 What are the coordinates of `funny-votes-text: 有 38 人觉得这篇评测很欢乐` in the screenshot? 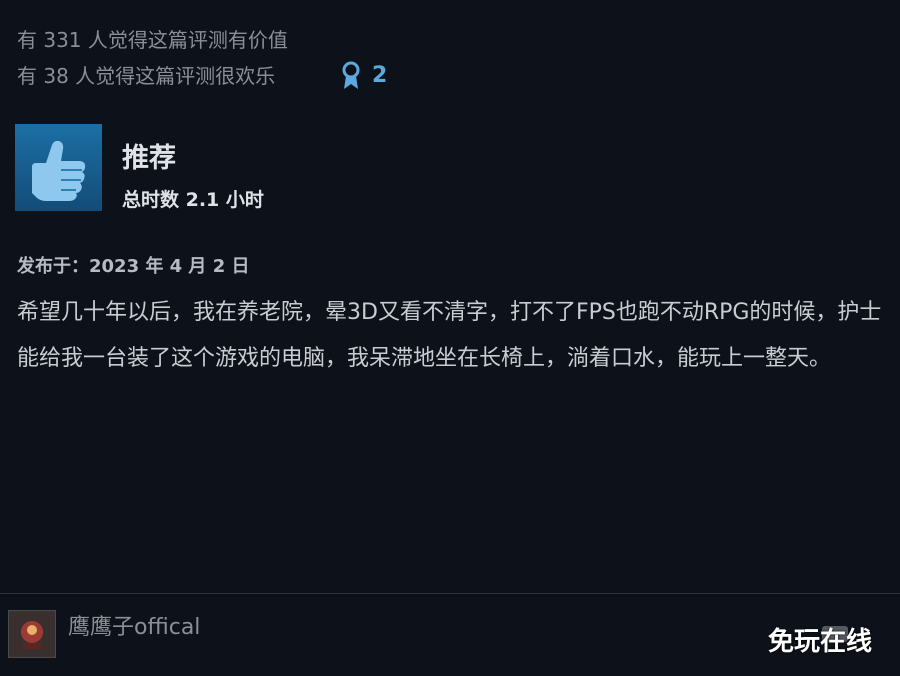 It's located at (146, 76).